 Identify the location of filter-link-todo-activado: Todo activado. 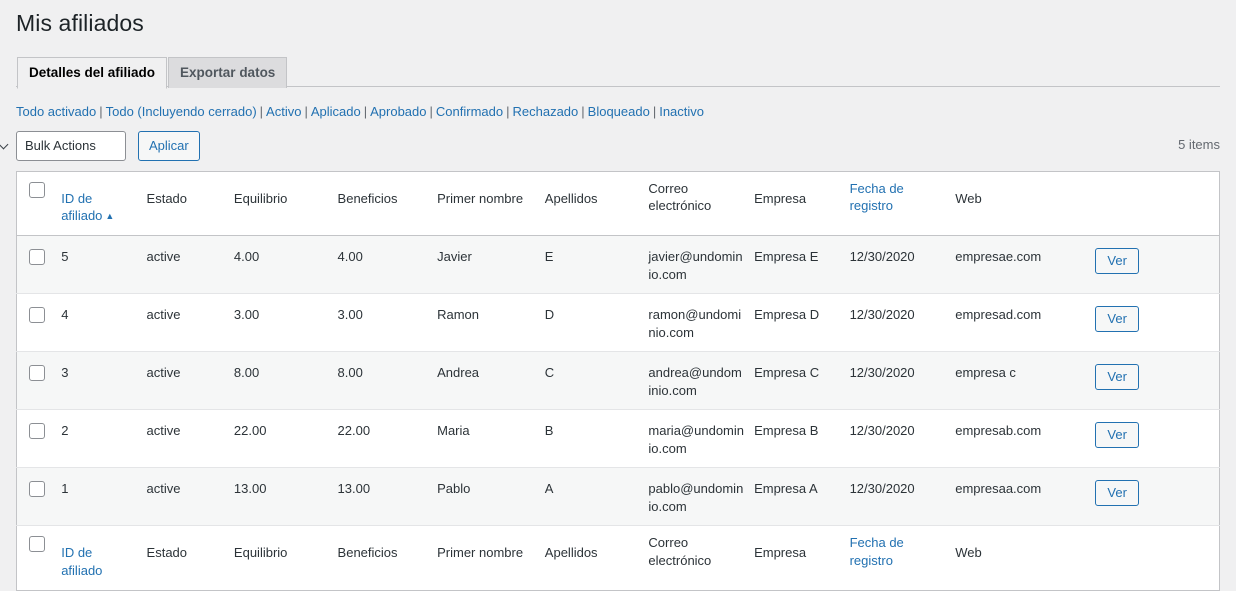
(56, 111).